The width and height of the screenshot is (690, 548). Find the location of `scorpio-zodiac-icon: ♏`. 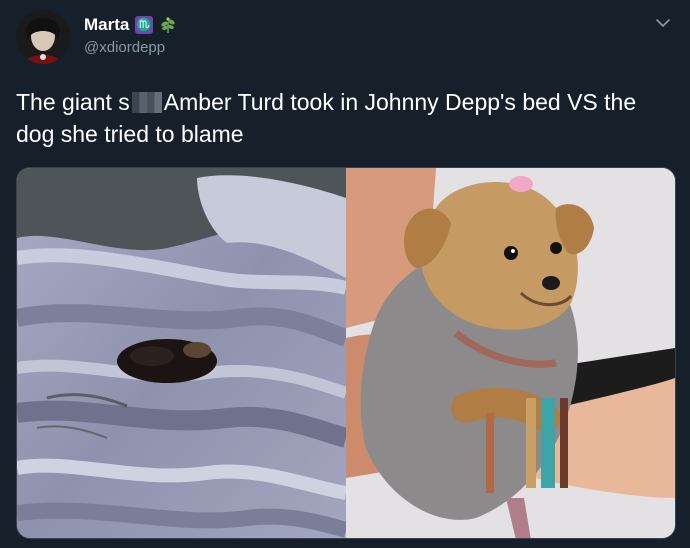

scorpio-zodiac-icon: ♏ is located at coordinates (144, 25).